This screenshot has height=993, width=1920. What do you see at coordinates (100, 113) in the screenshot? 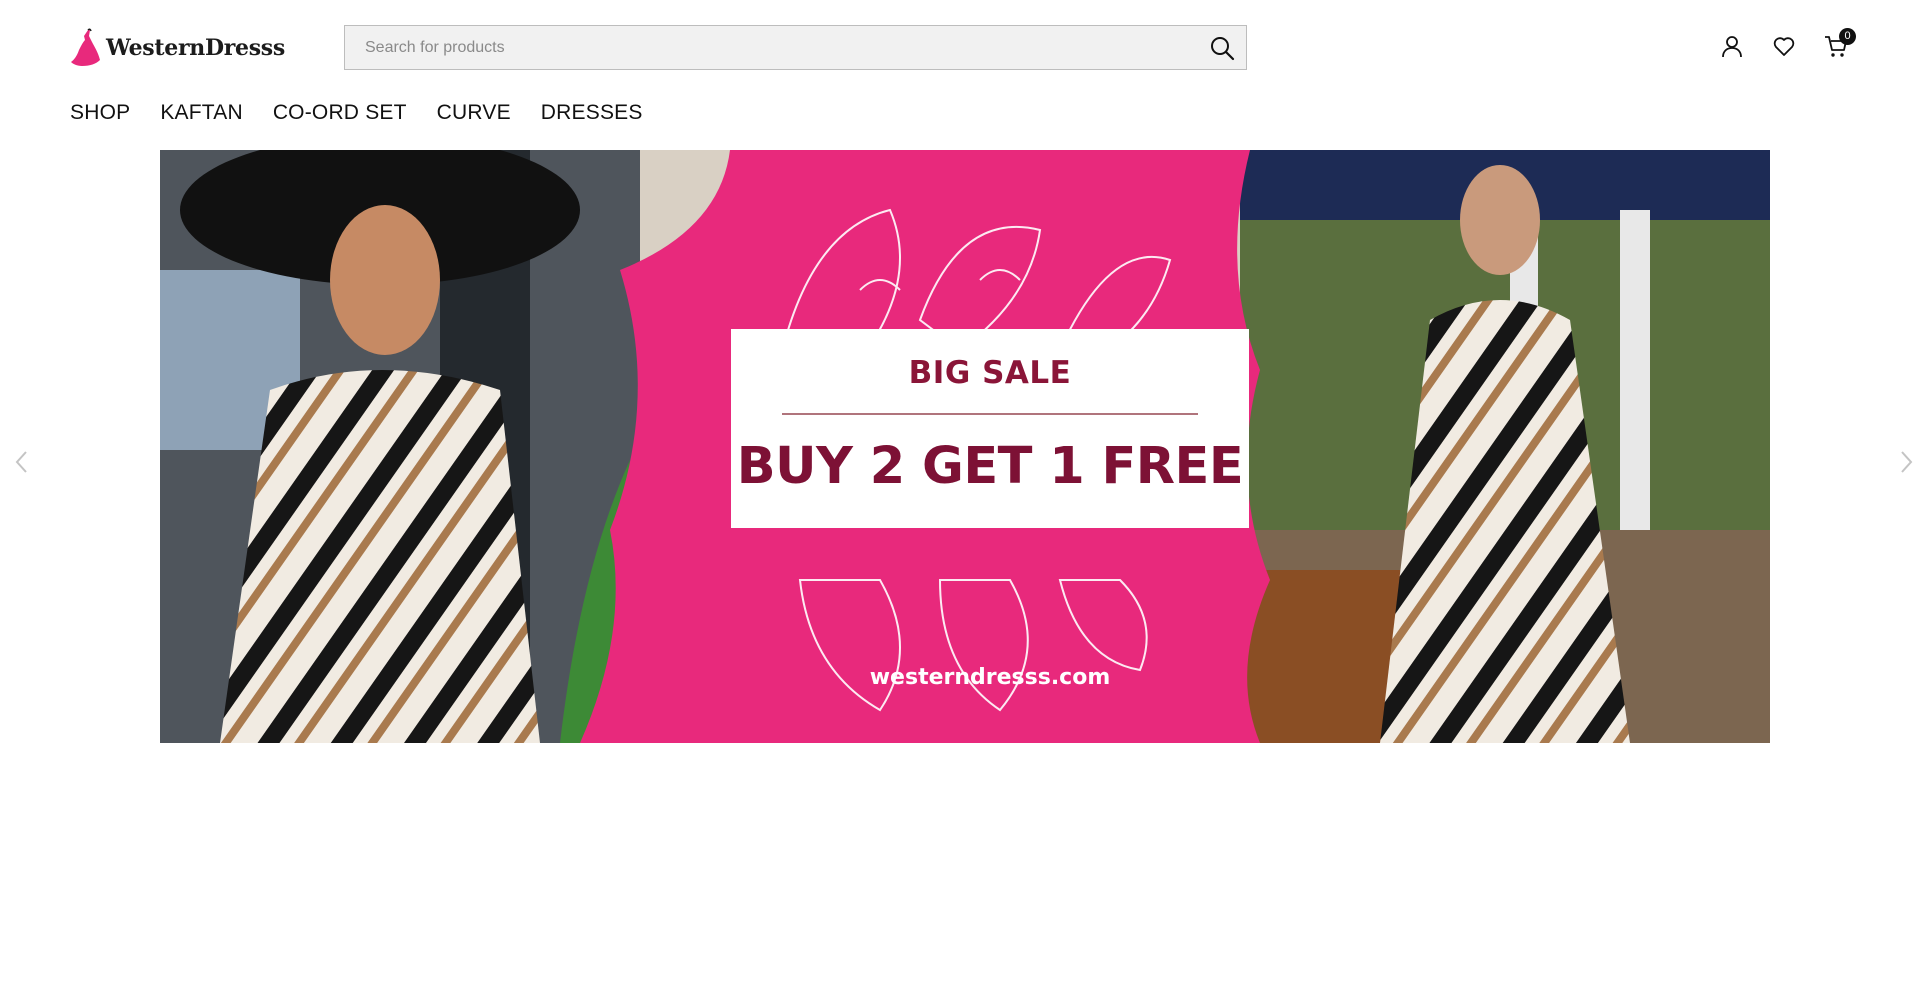
I see `nav-item-shop: SHOP` at bounding box center [100, 113].